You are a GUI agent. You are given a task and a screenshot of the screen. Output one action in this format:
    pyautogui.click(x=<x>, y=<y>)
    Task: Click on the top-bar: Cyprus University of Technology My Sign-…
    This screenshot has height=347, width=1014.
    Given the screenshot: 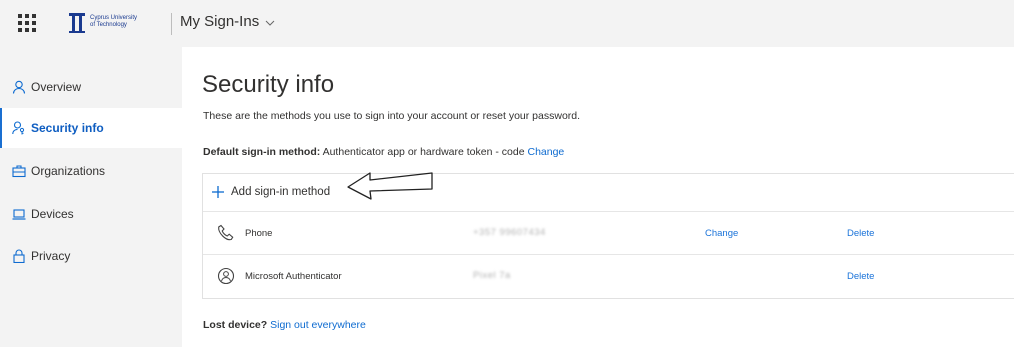 What is the action you would take?
    pyautogui.click(x=507, y=23)
    